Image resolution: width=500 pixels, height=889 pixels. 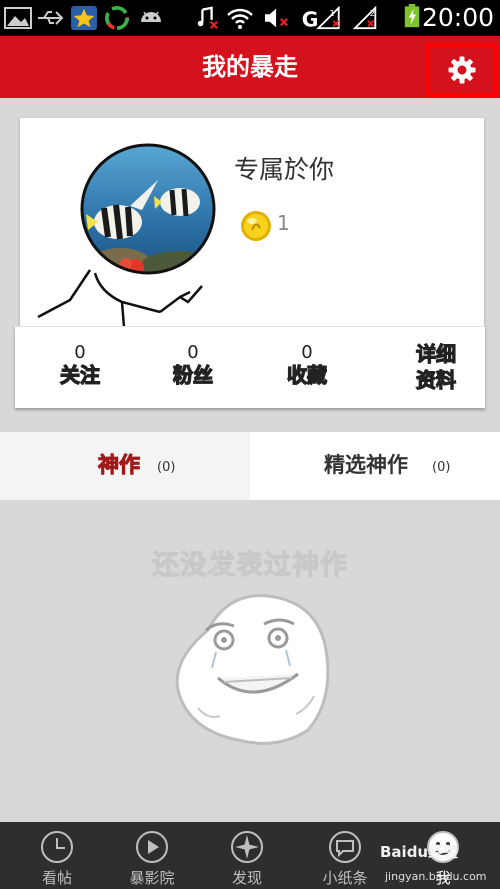 I want to click on avatar, so click(x=125, y=237).